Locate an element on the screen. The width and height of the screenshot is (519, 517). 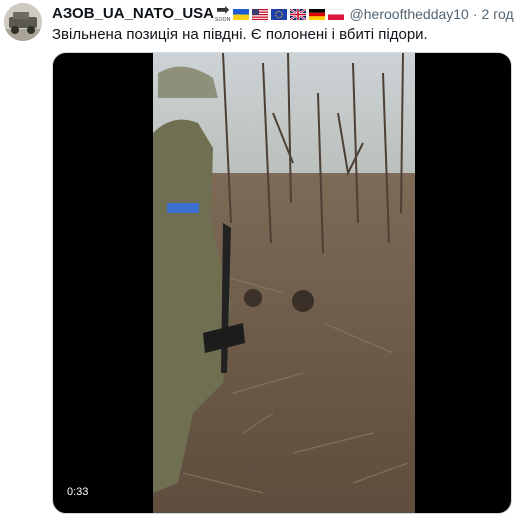
user-handle: @heroofthedday10 is located at coordinates (409, 14).